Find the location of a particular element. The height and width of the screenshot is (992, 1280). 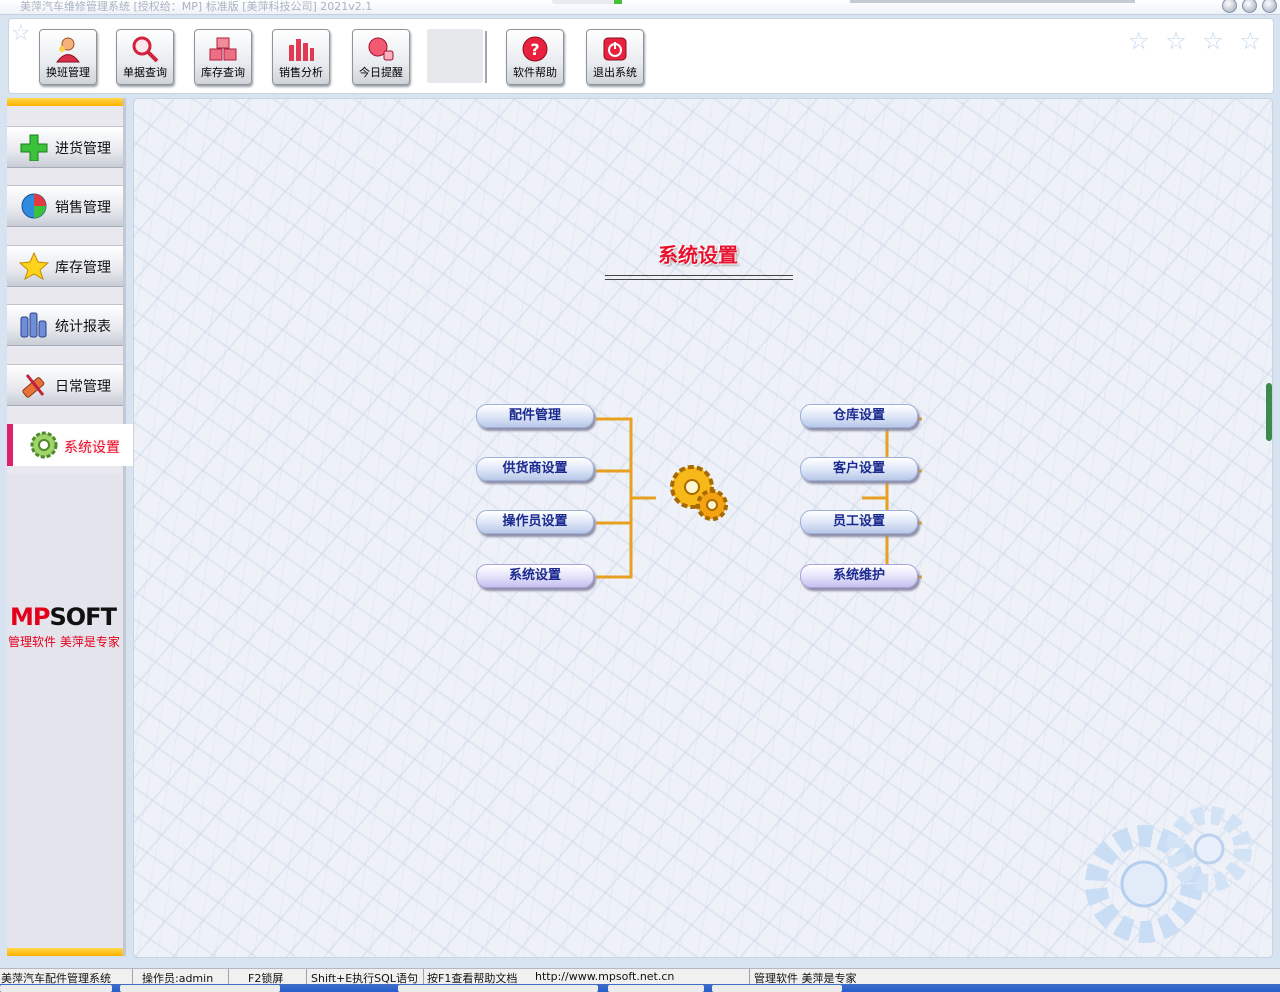

shift-user-icon is located at coordinates (68, 50).